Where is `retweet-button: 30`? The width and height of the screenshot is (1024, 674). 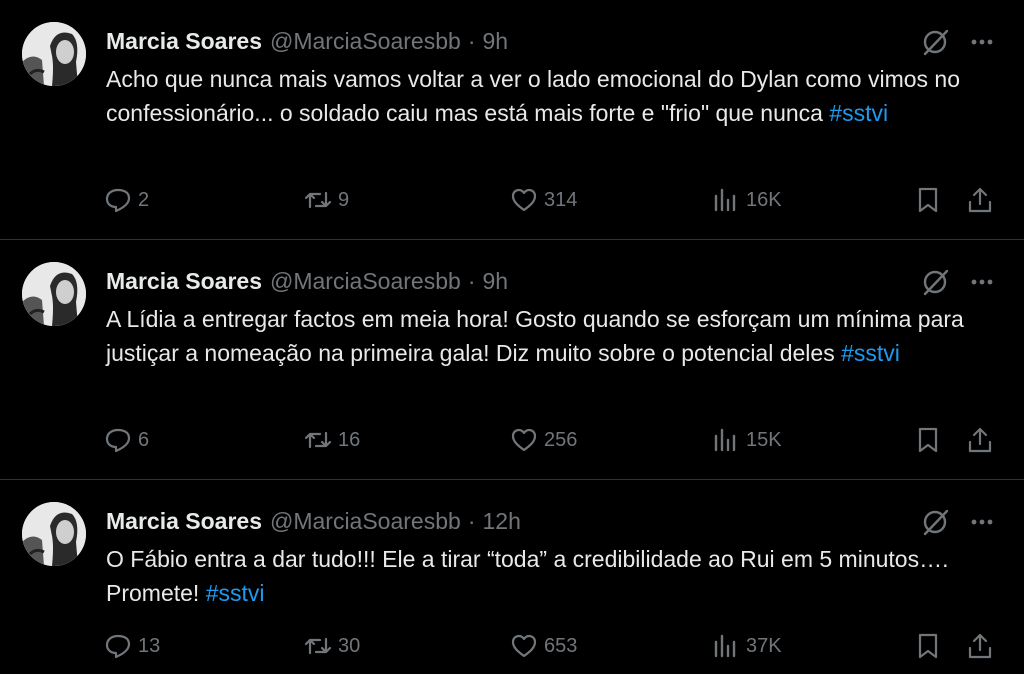 retweet-button: 30 is located at coordinates (332, 646).